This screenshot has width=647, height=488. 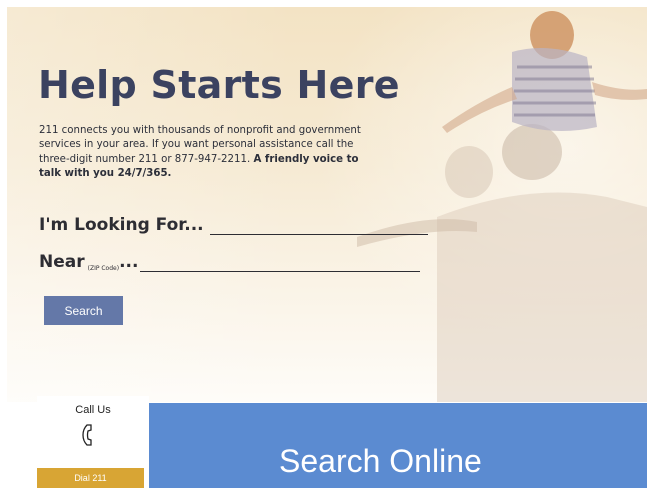 I want to click on zip-code-input, so click(x=280, y=263).